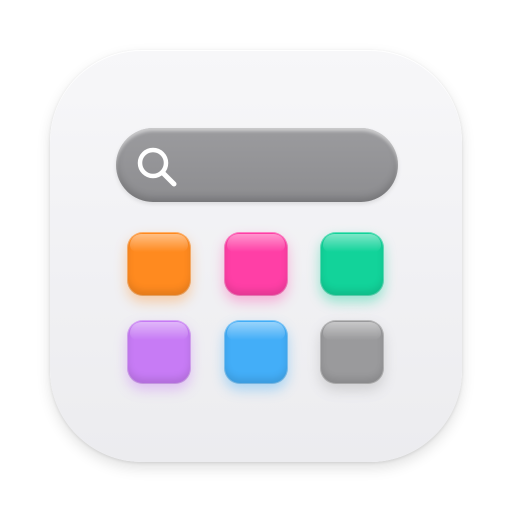  I want to click on search-icon, so click(157, 167).